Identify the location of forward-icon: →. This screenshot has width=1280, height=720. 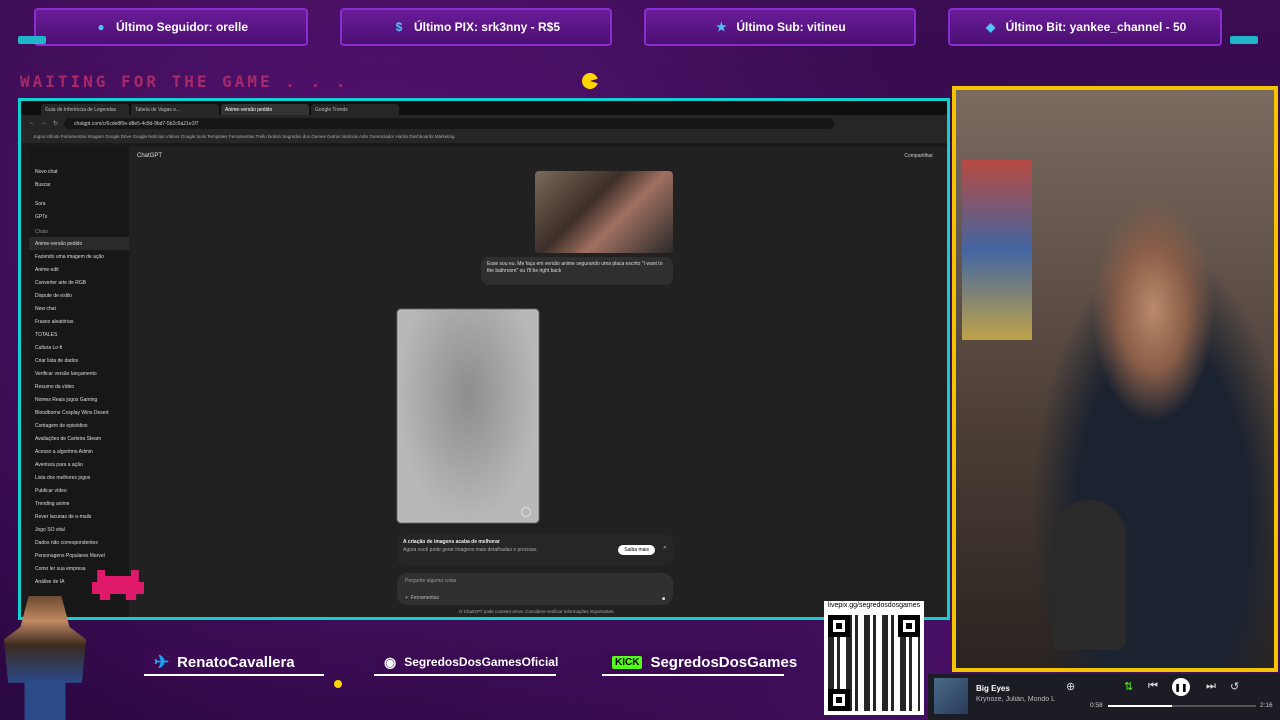
(44, 123).